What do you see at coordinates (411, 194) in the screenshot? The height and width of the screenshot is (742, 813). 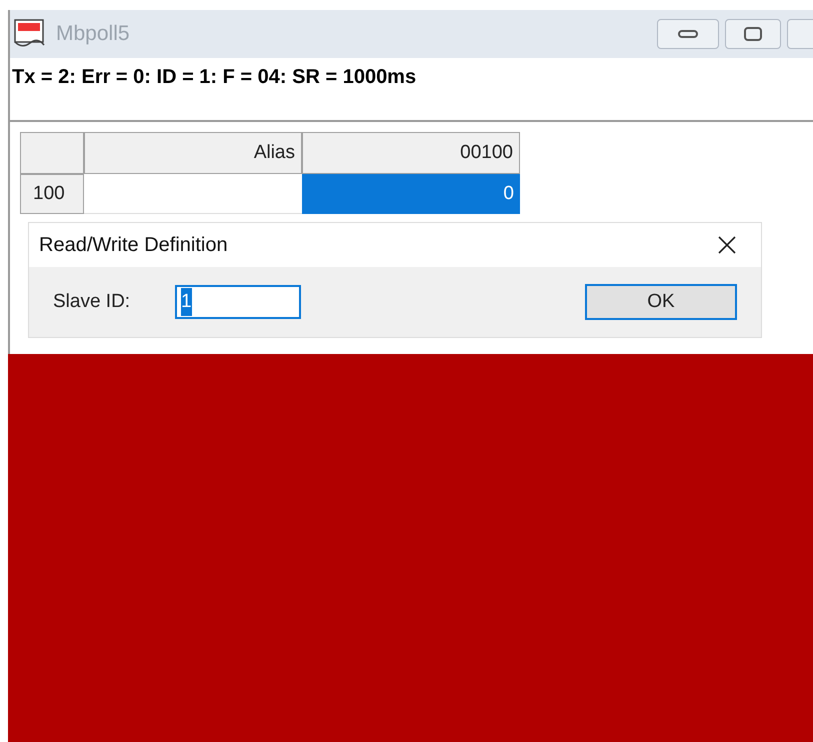 I see `value-cell: 0` at bounding box center [411, 194].